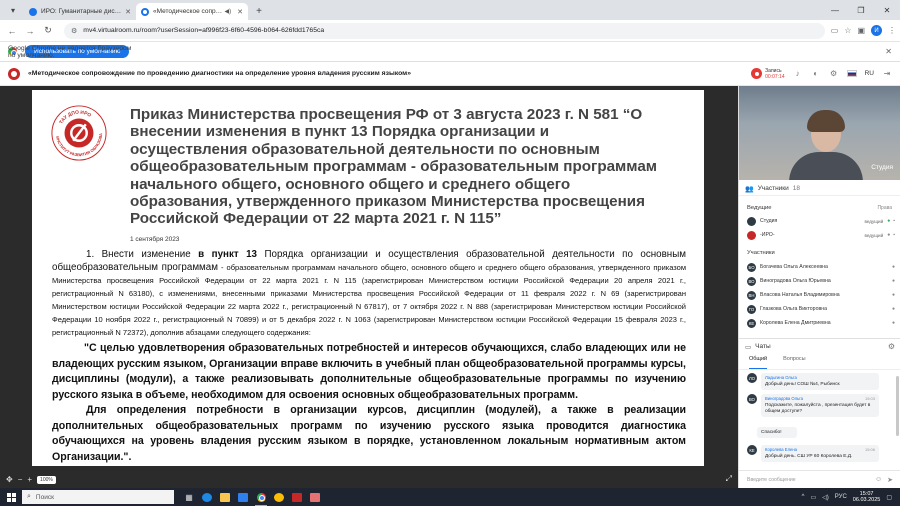  I want to click on header-controls: Запись 00:07:14 ♪ ◐ ⚙ RU ⇥, so click(821, 74).